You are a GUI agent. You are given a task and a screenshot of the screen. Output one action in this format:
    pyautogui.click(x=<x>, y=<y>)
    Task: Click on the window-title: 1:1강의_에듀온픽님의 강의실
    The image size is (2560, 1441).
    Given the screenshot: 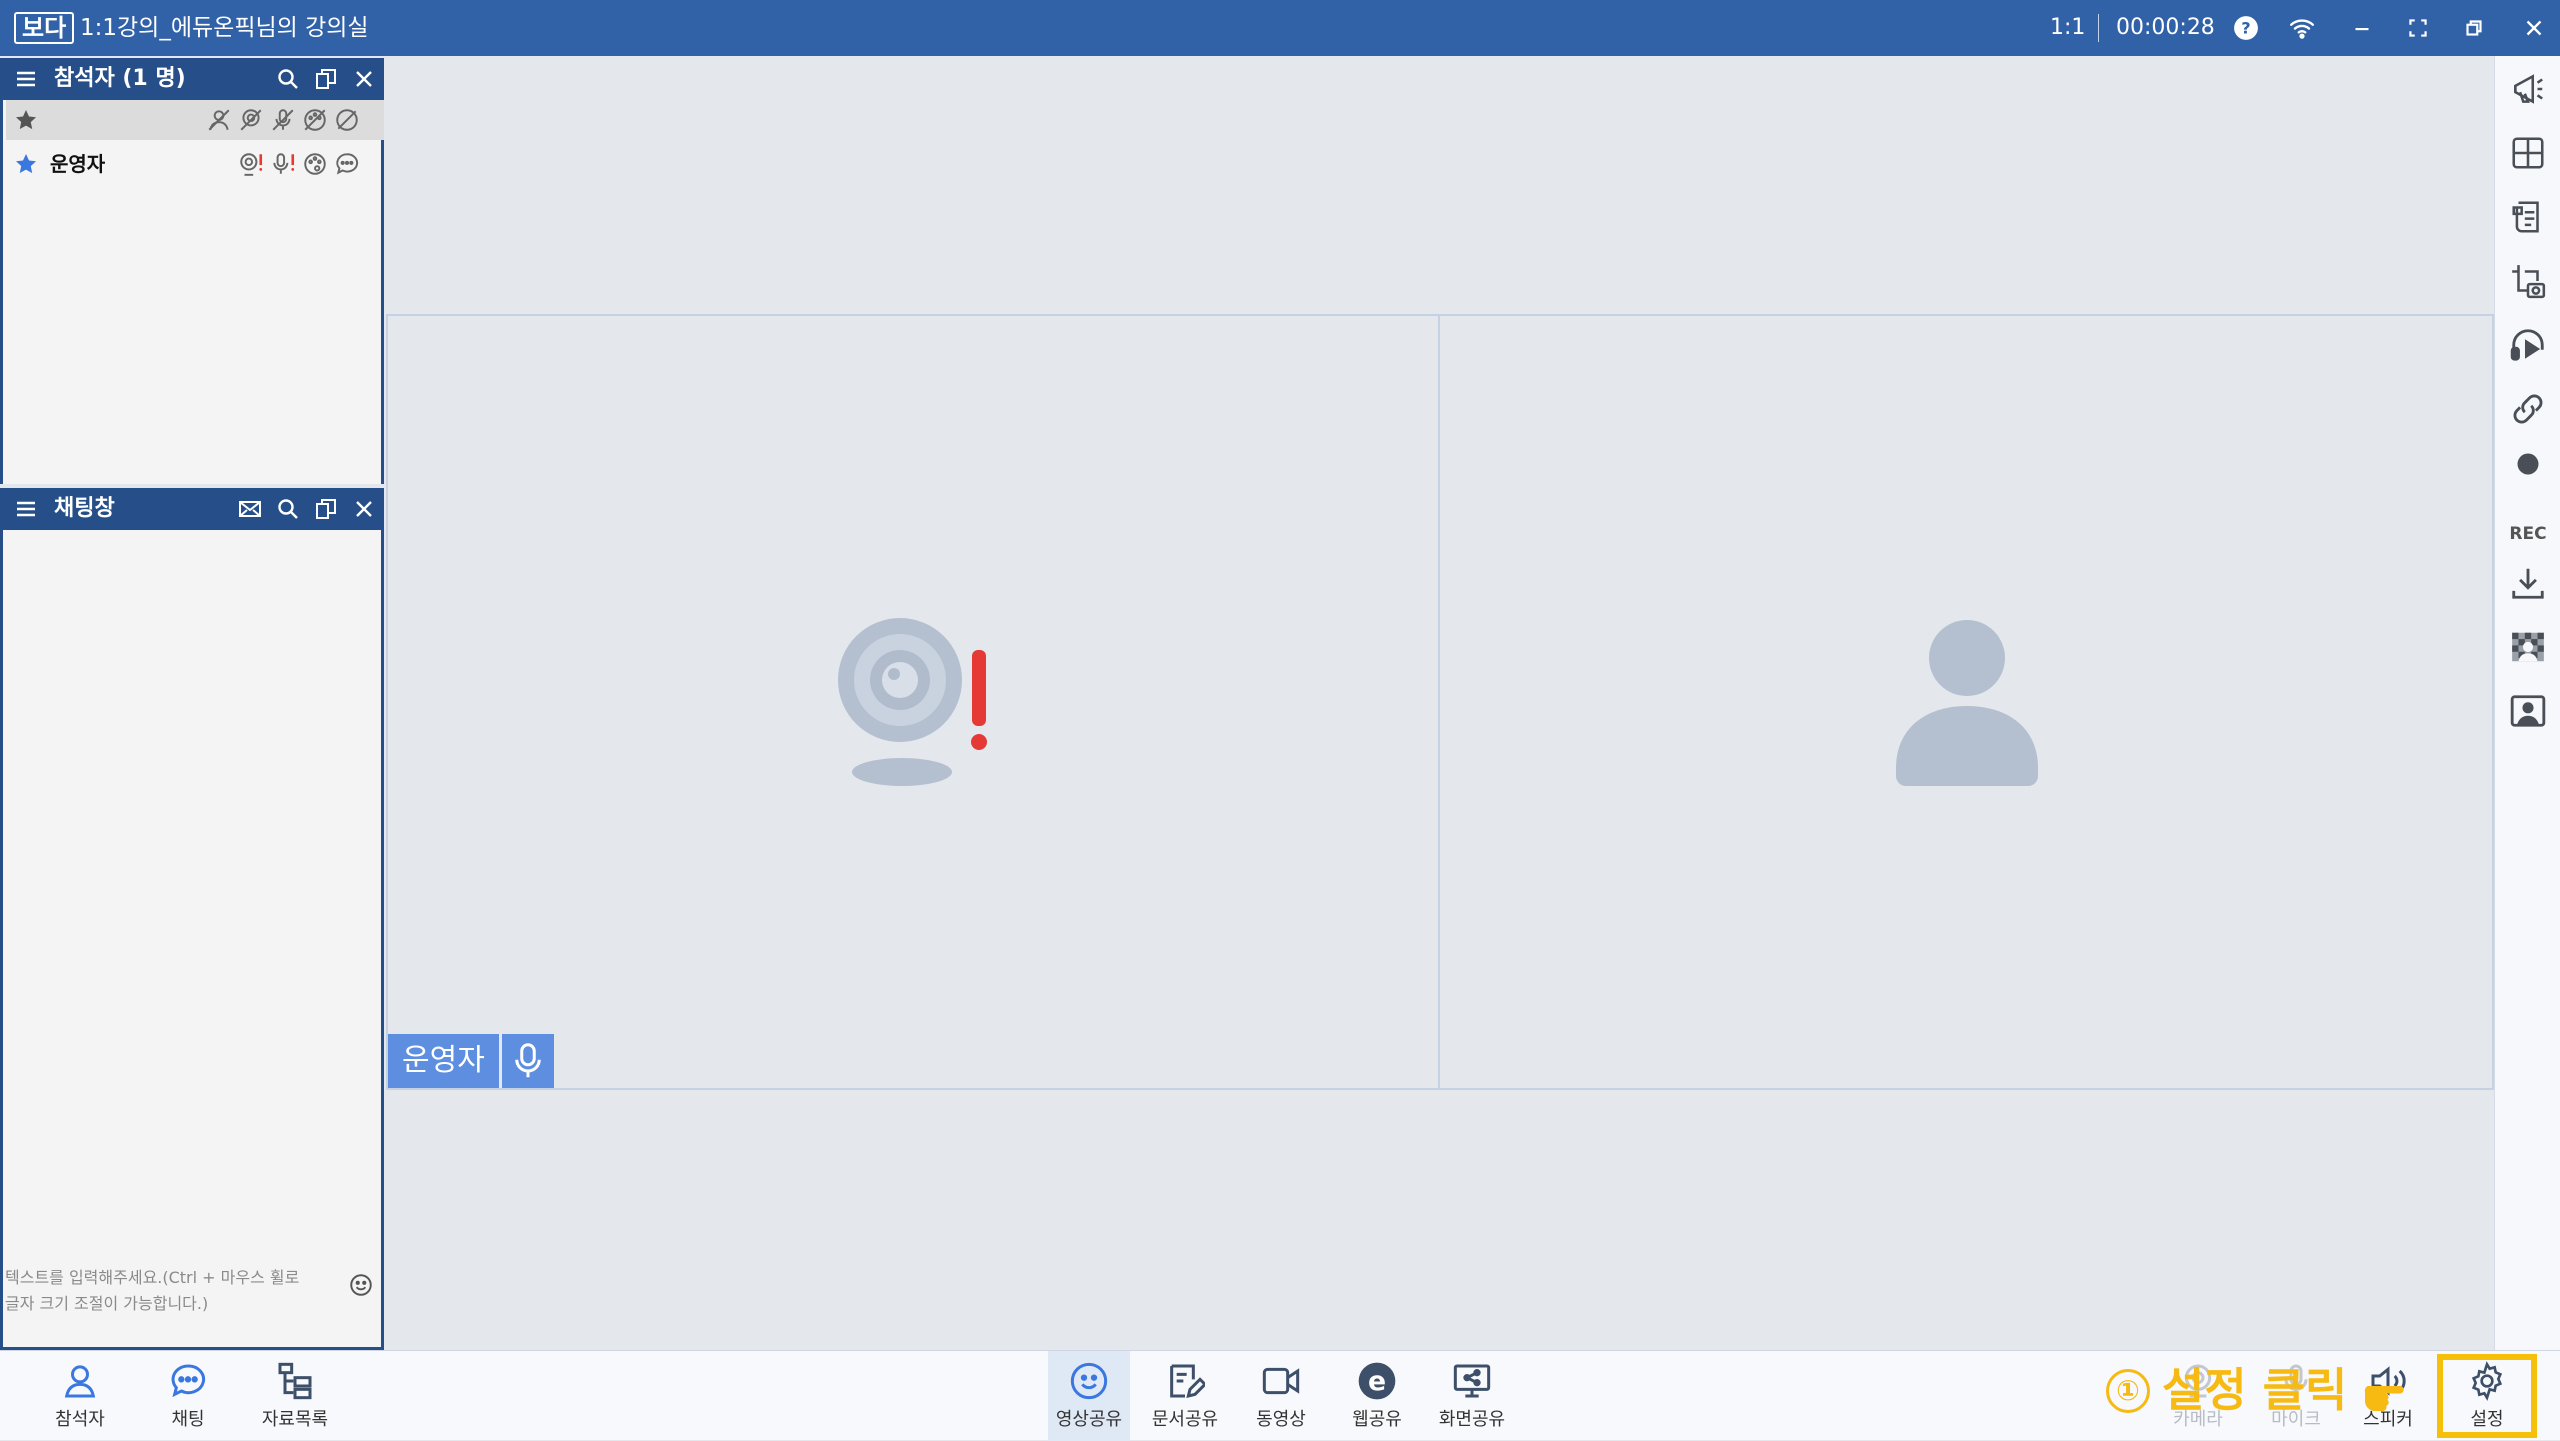 What is the action you would take?
    pyautogui.click(x=224, y=28)
    